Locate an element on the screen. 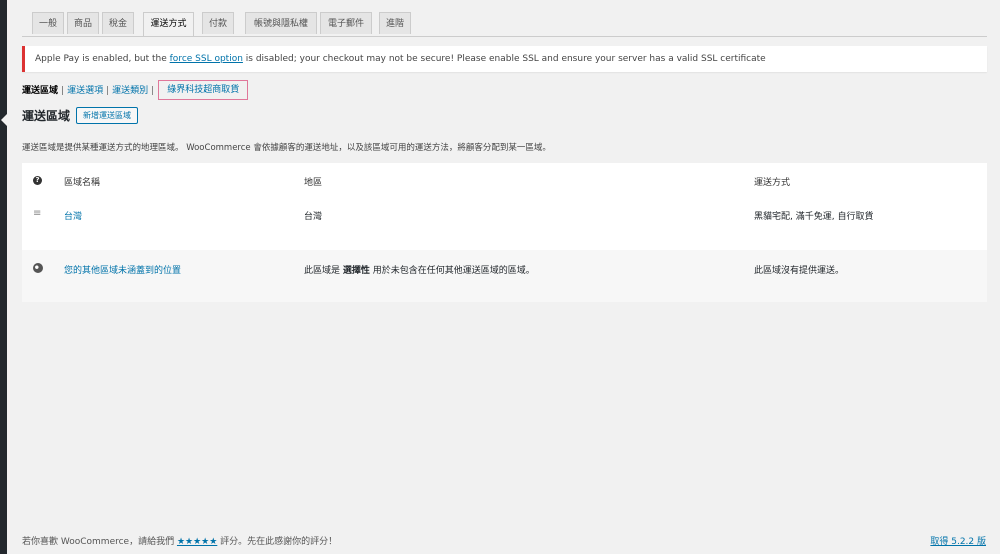  zone-region: 台灣 is located at coordinates (313, 217).